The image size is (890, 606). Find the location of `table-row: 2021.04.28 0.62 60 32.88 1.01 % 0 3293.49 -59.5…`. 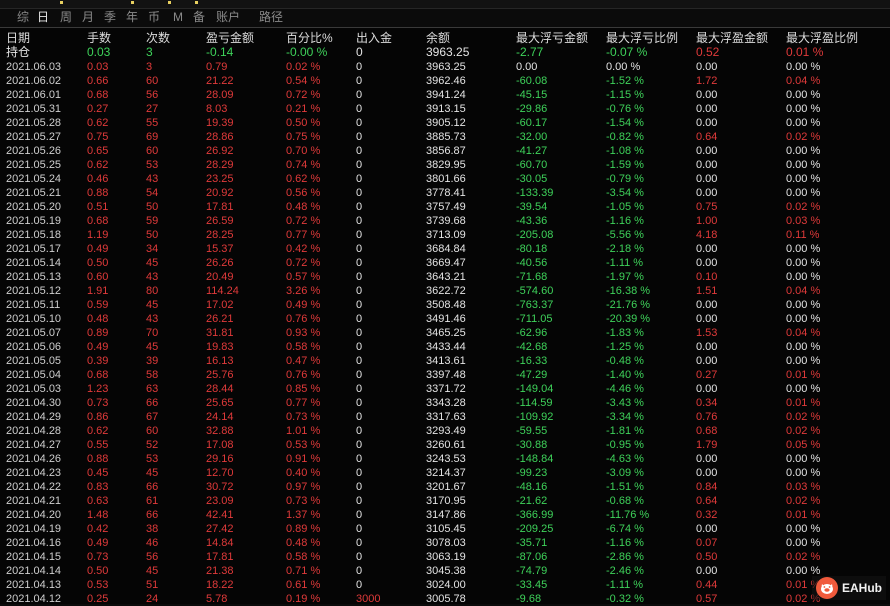

table-row: 2021.04.28 0.62 60 32.88 1.01 % 0 3293.49 -59.5… is located at coordinates (445, 431).